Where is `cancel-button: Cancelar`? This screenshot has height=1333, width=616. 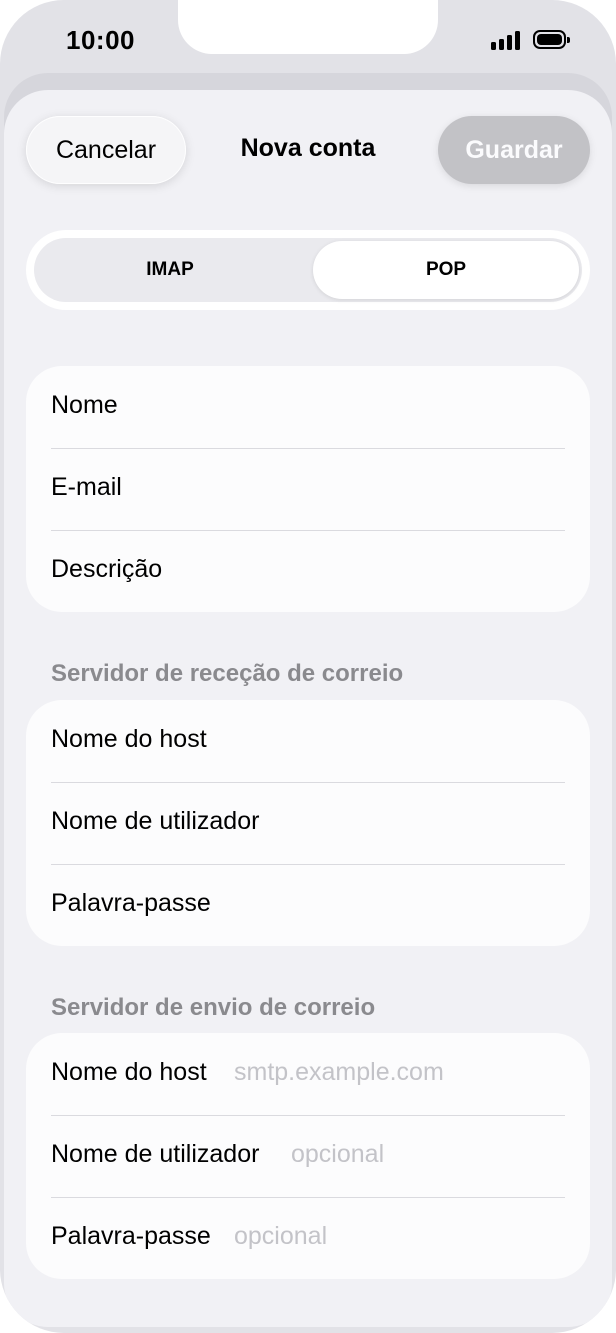
cancel-button: Cancelar is located at coordinates (106, 150).